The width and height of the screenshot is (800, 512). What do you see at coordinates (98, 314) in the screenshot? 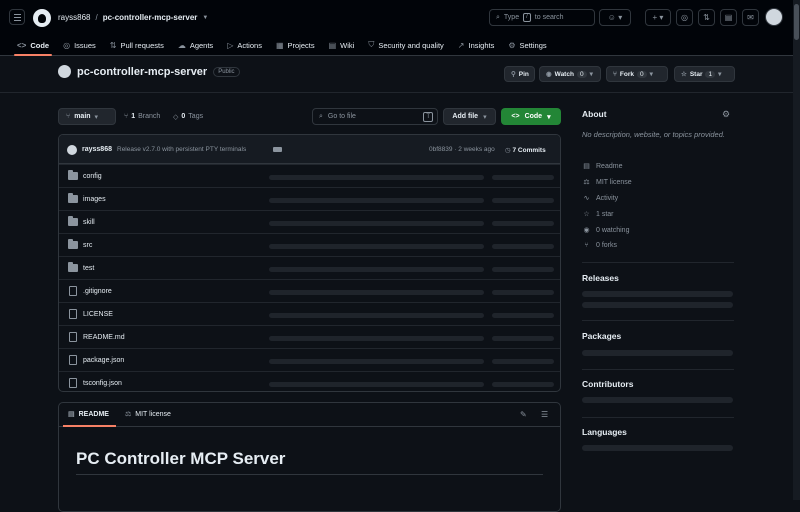
I see `file-name: LICENSE` at bounding box center [98, 314].